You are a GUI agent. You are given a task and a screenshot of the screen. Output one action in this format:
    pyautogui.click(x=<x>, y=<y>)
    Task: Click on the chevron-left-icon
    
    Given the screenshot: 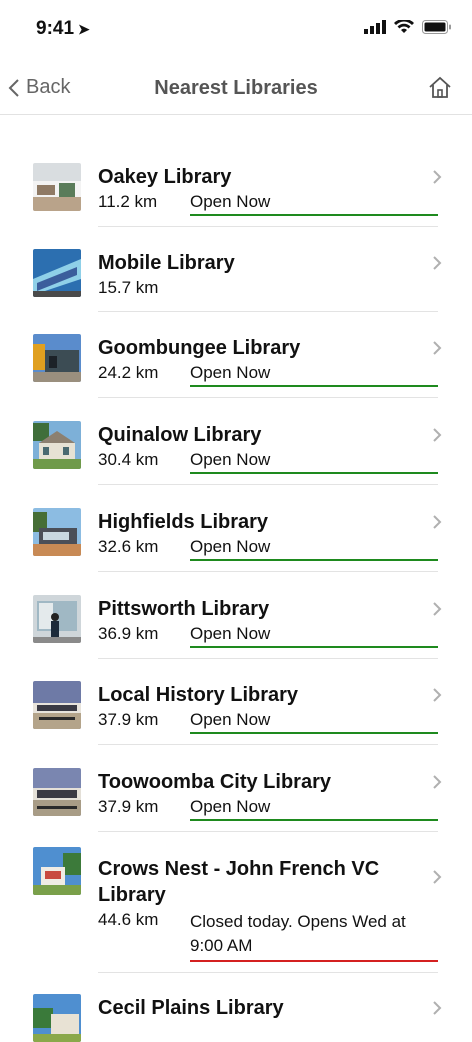 What is the action you would take?
    pyautogui.click(x=13, y=87)
    